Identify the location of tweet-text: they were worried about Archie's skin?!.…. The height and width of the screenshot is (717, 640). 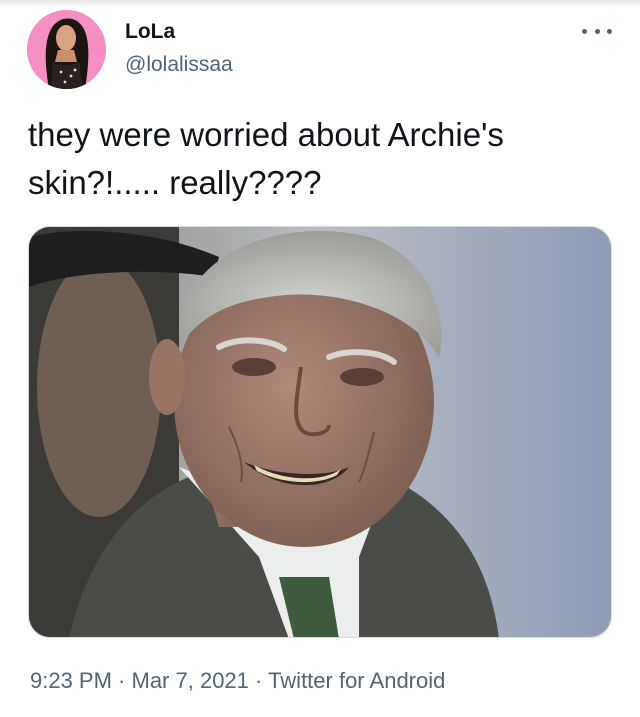
(271, 158).